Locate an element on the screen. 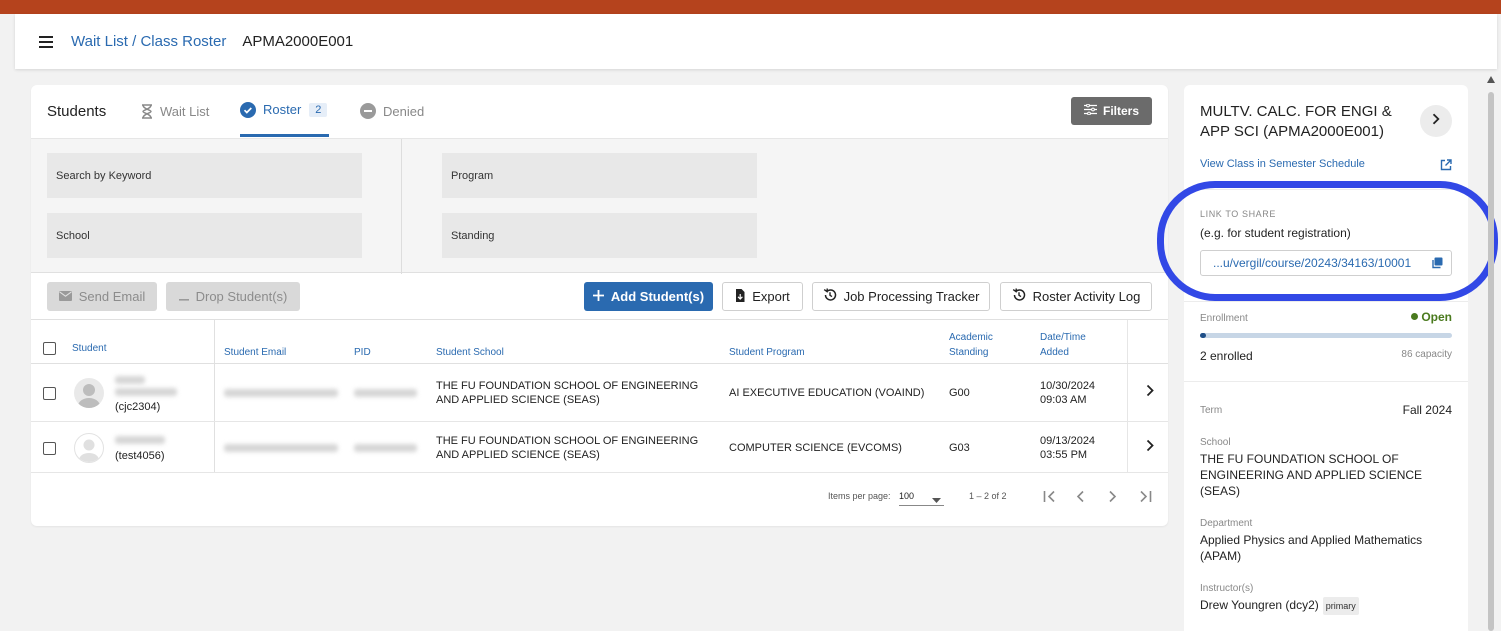 The height and width of the screenshot is (631, 1501). header-student: Student is located at coordinates (89, 348).